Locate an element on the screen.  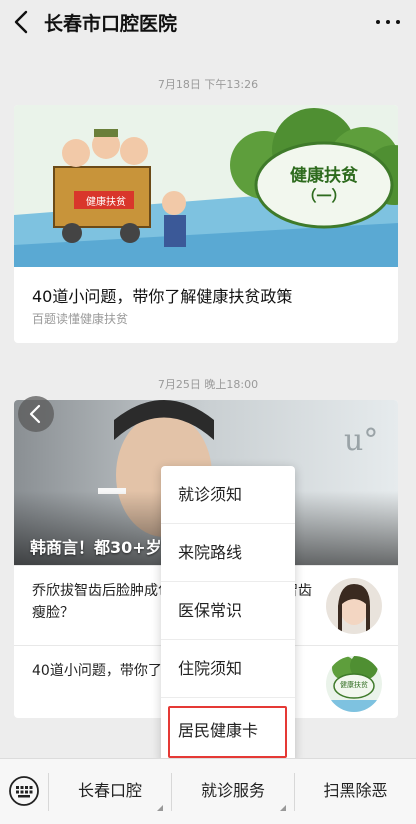
menu-item-insurance: 医保常识 is located at coordinates (228, 611).